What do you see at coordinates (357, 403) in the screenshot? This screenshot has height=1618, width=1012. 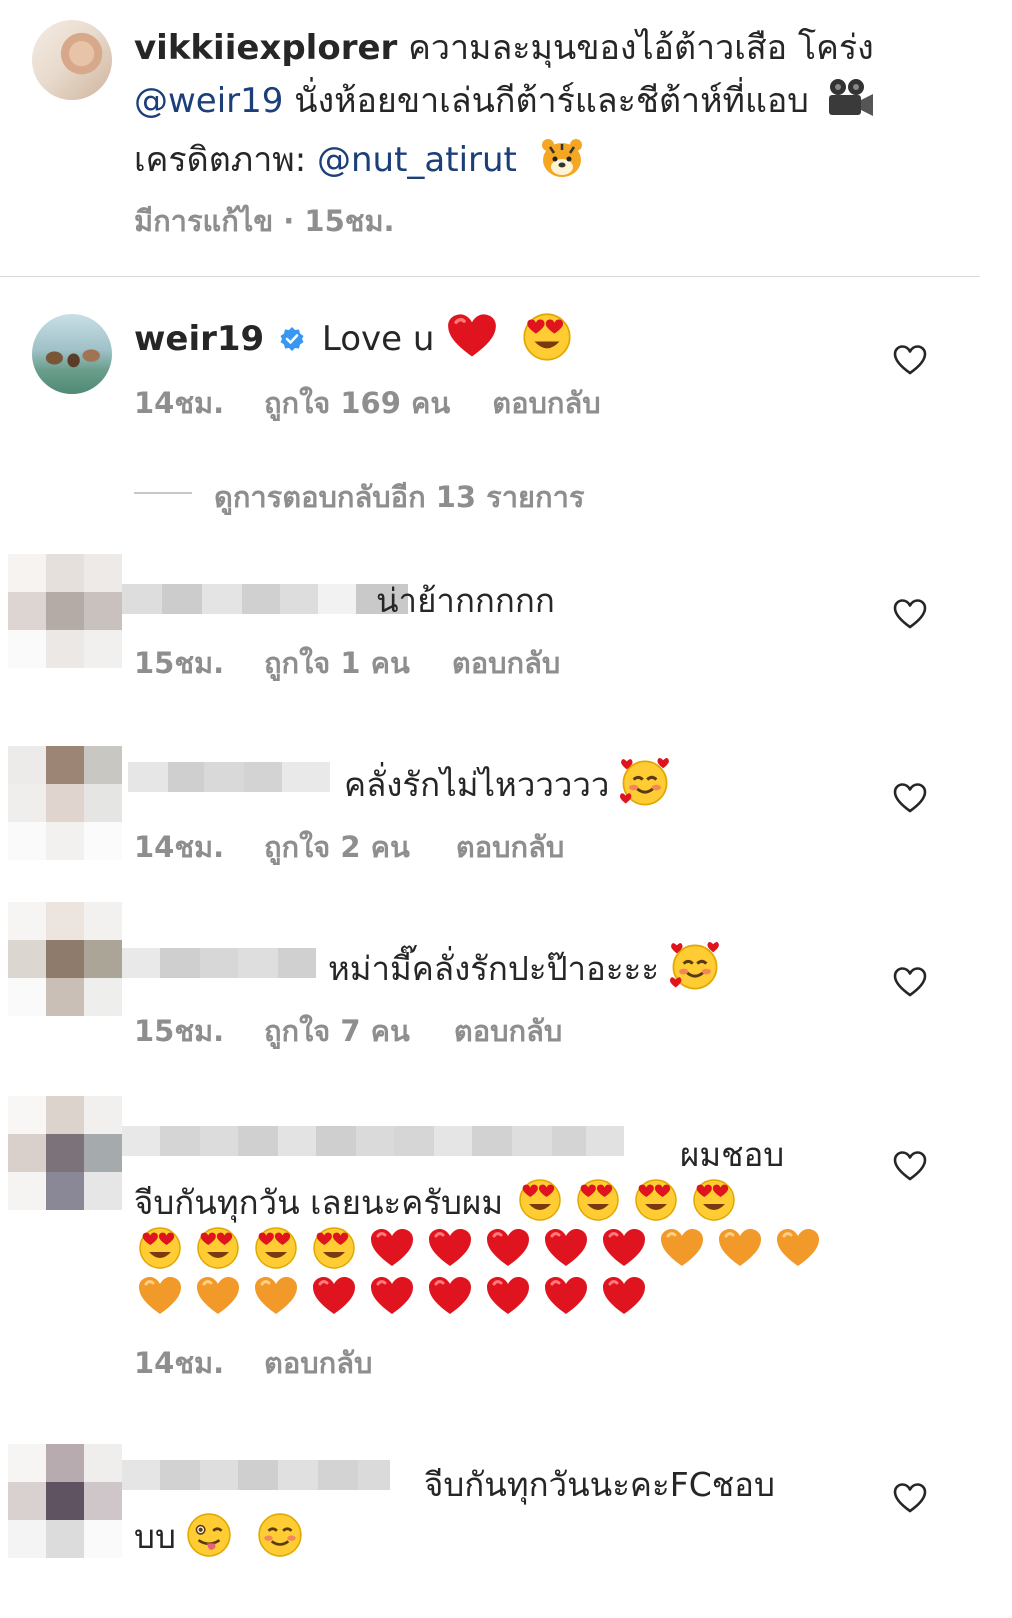 I see `comment-likes: ถูกใจ 169 คน` at bounding box center [357, 403].